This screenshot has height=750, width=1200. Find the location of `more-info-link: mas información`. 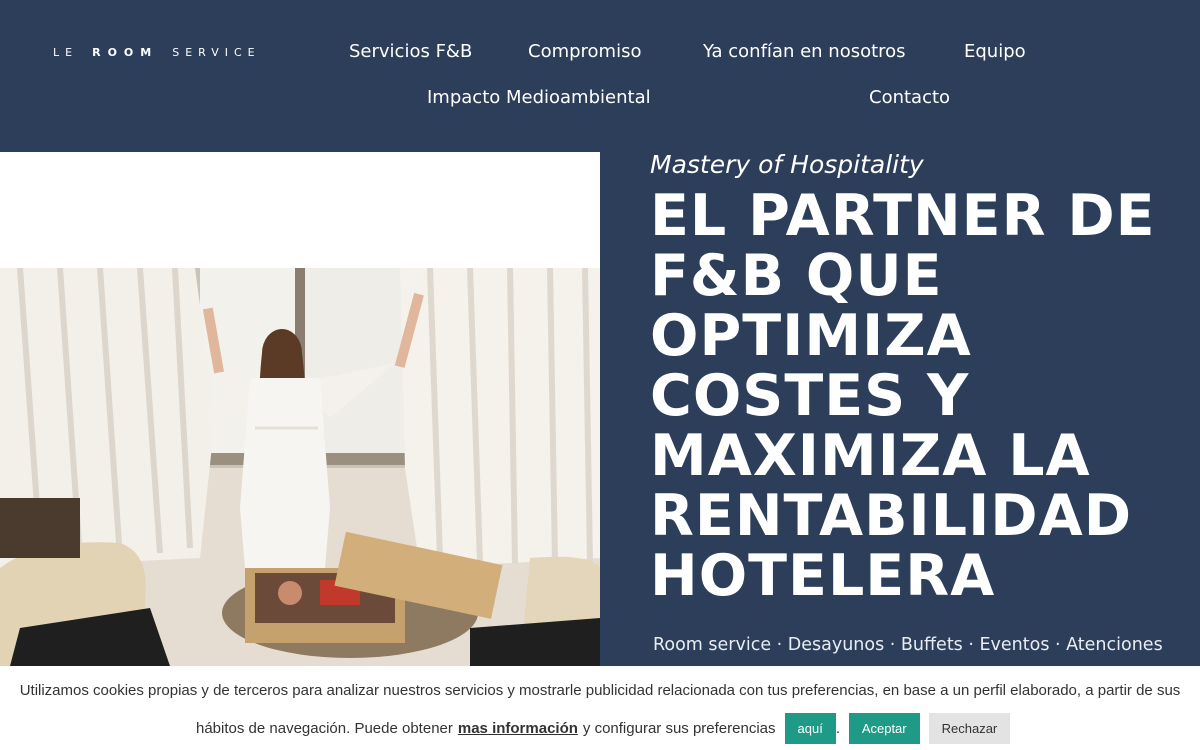

more-info-link: mas información is located at coordinates (518, 728).